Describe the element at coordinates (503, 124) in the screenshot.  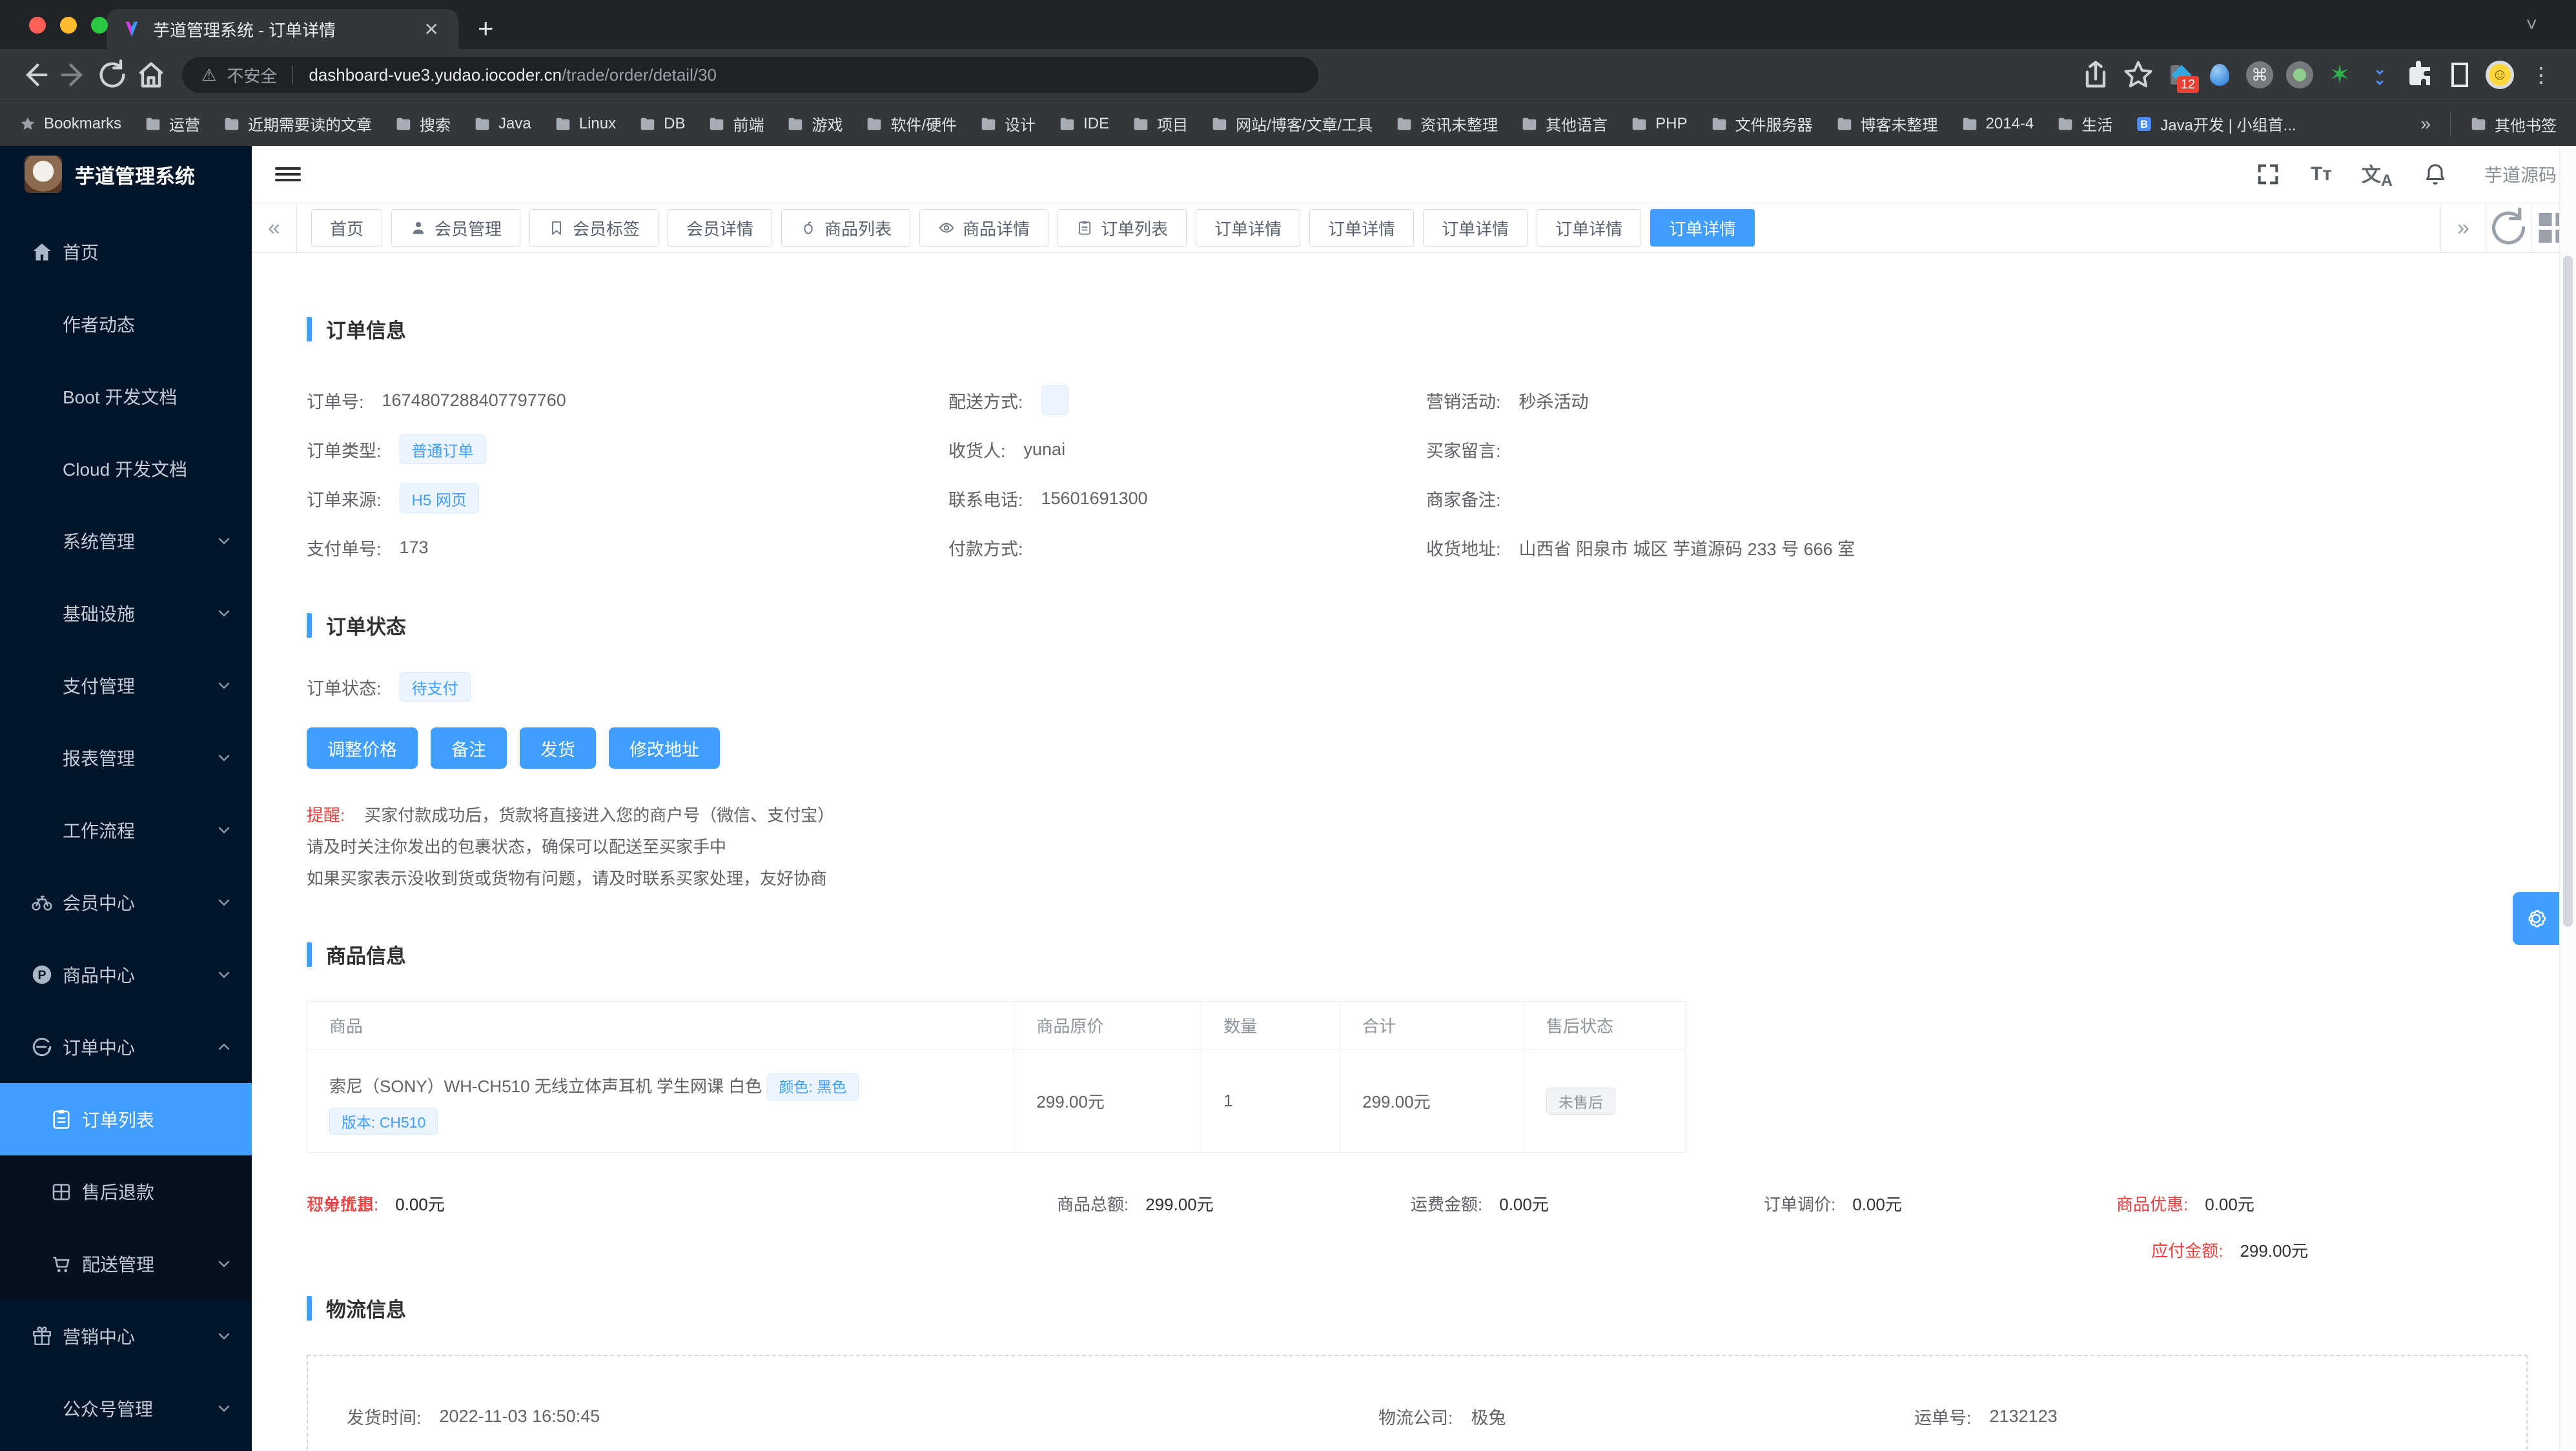
I see `bookmark-item: Java` at that location.